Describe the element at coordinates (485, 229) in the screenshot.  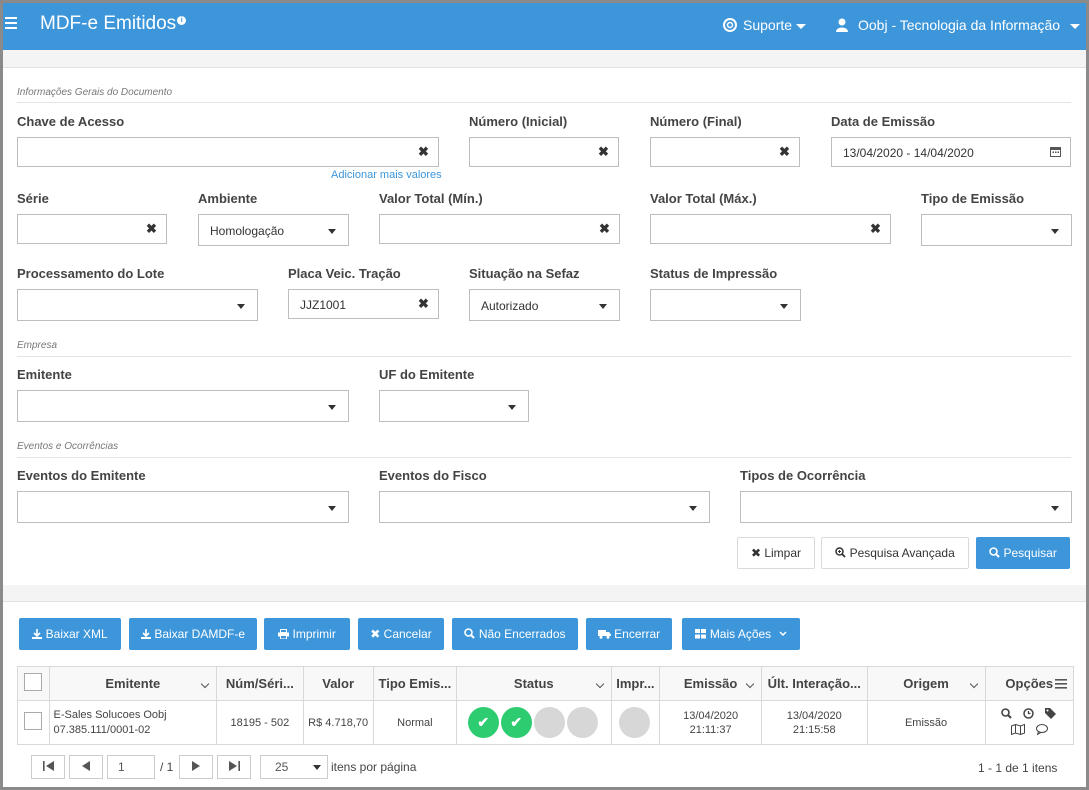
I see `valor-min-input` at that location.